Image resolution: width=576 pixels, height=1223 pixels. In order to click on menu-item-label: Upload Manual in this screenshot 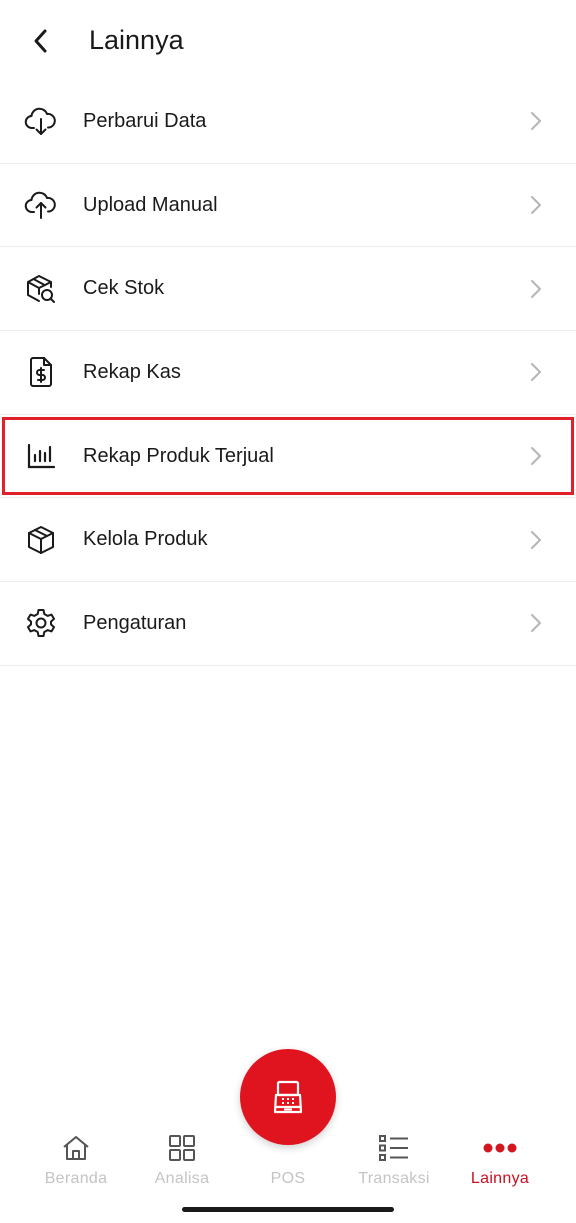, I will do `click(150, 204)`.